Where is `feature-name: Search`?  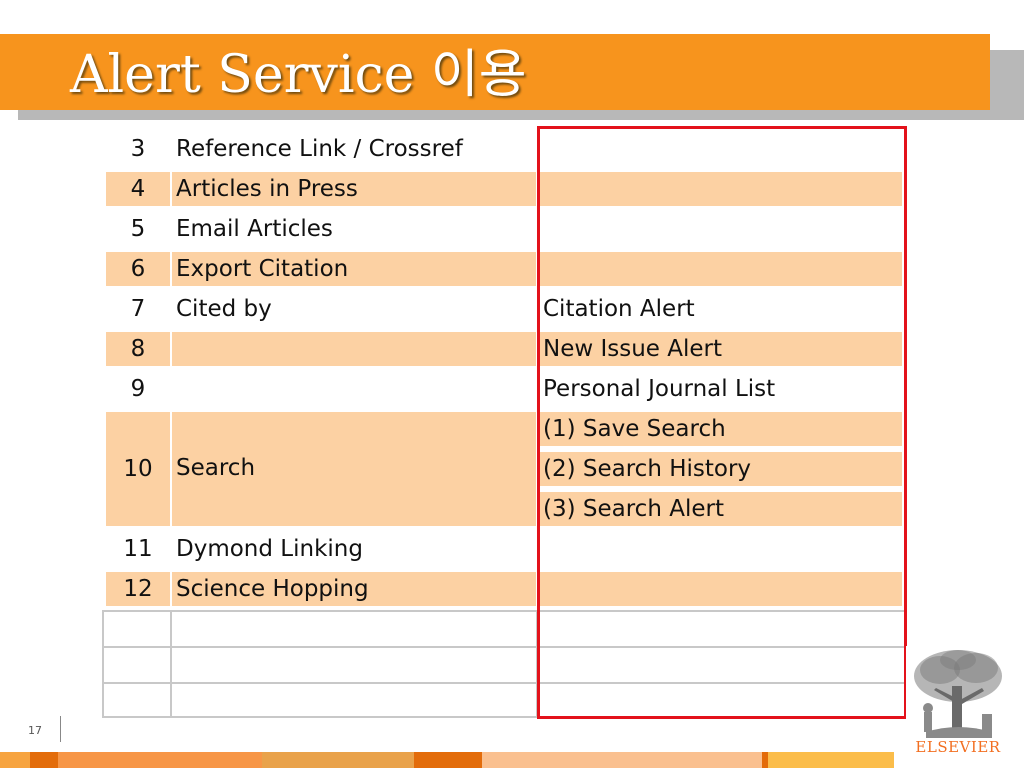
feature-name: Search is located at coordinates (354, 469).